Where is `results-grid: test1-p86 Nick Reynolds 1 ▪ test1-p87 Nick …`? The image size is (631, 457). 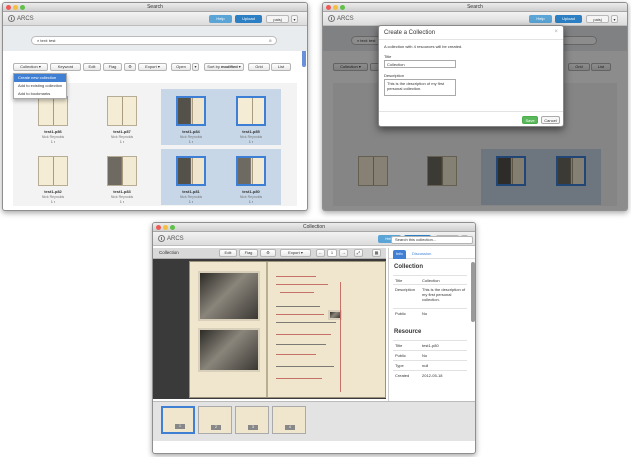
results-grid: test1-p86 Nick Reynolds 1 ▪ test1-p87 Nick … is located at coordinates (155, 144).